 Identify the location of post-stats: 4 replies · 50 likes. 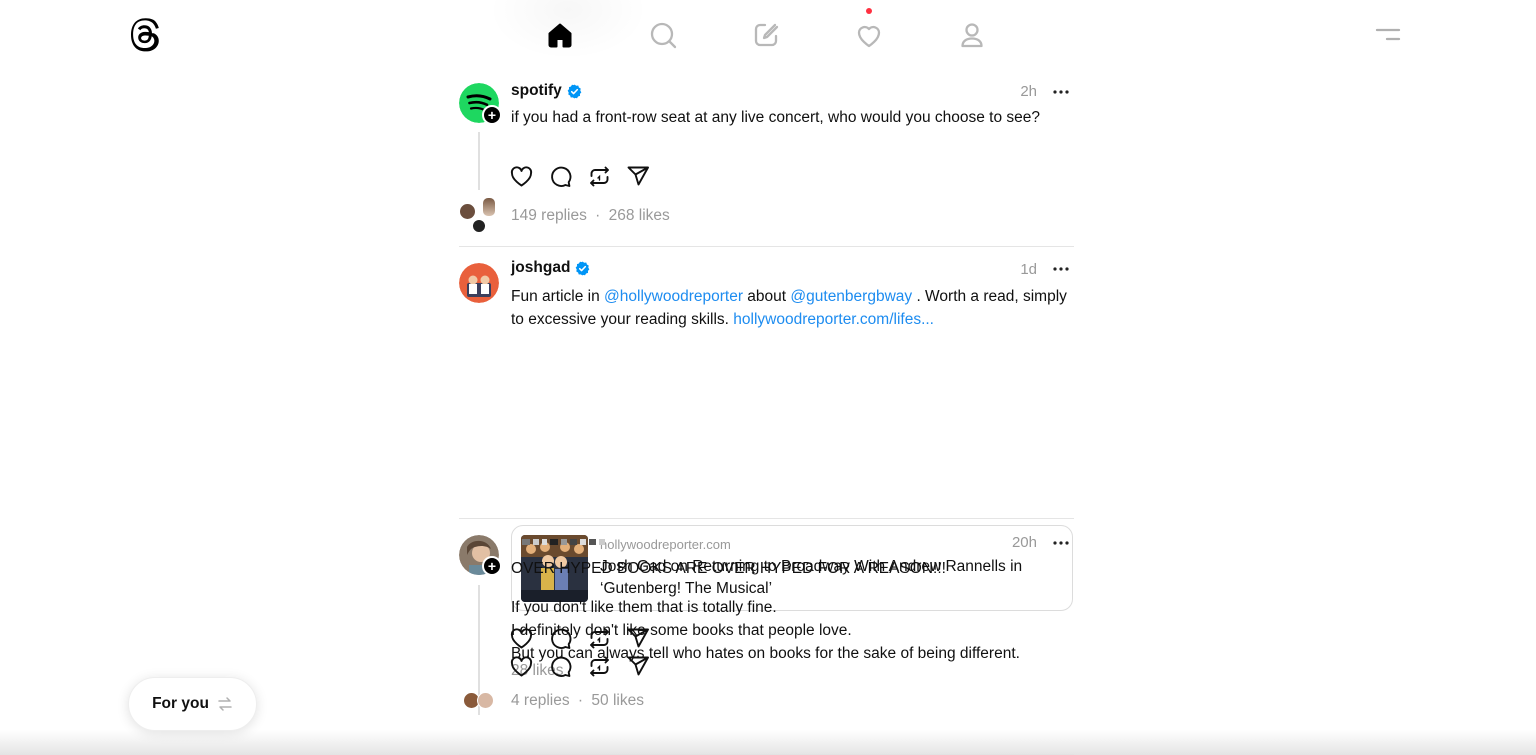
(577, 701).